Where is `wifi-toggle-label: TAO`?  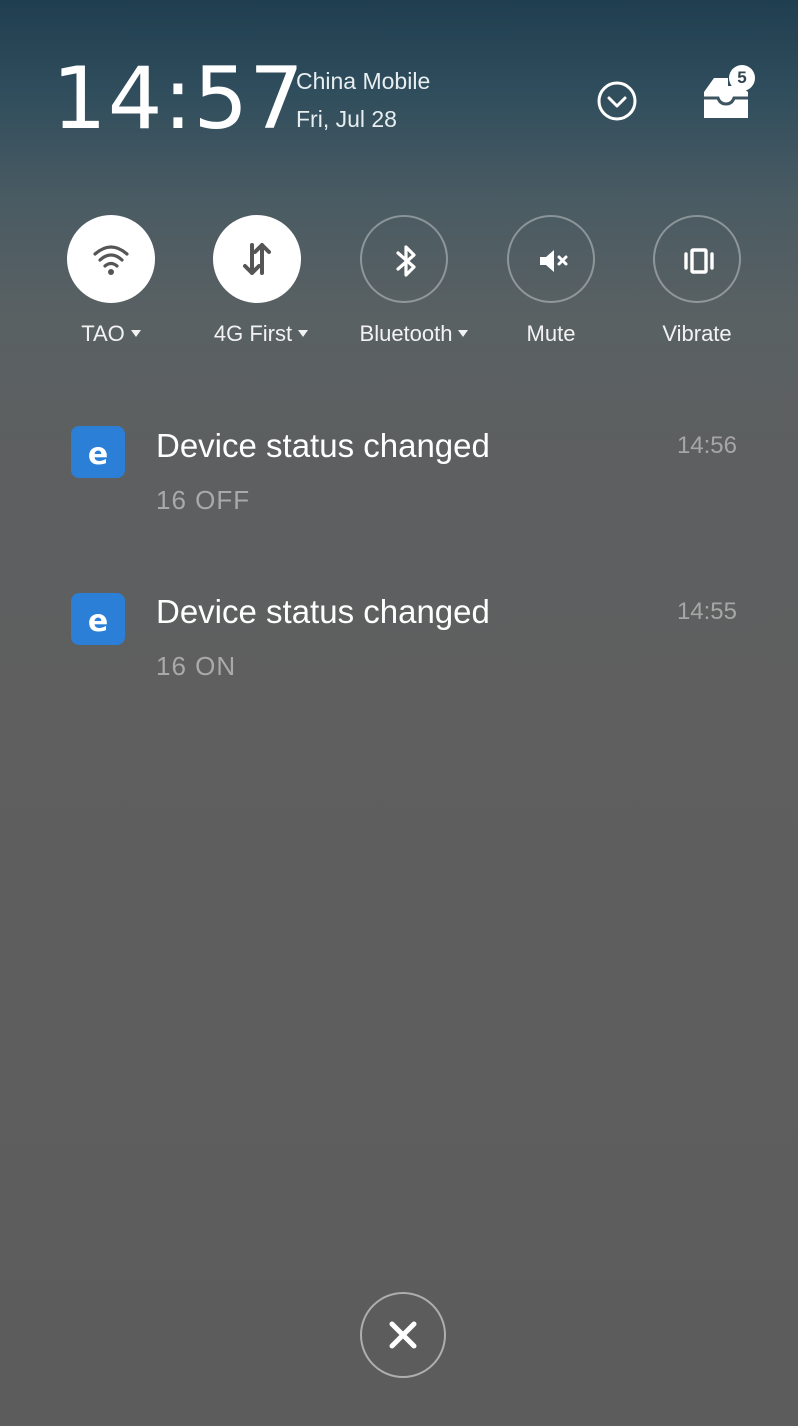 wifi-toggle-label: TAO is located at coordinates (111, 334).